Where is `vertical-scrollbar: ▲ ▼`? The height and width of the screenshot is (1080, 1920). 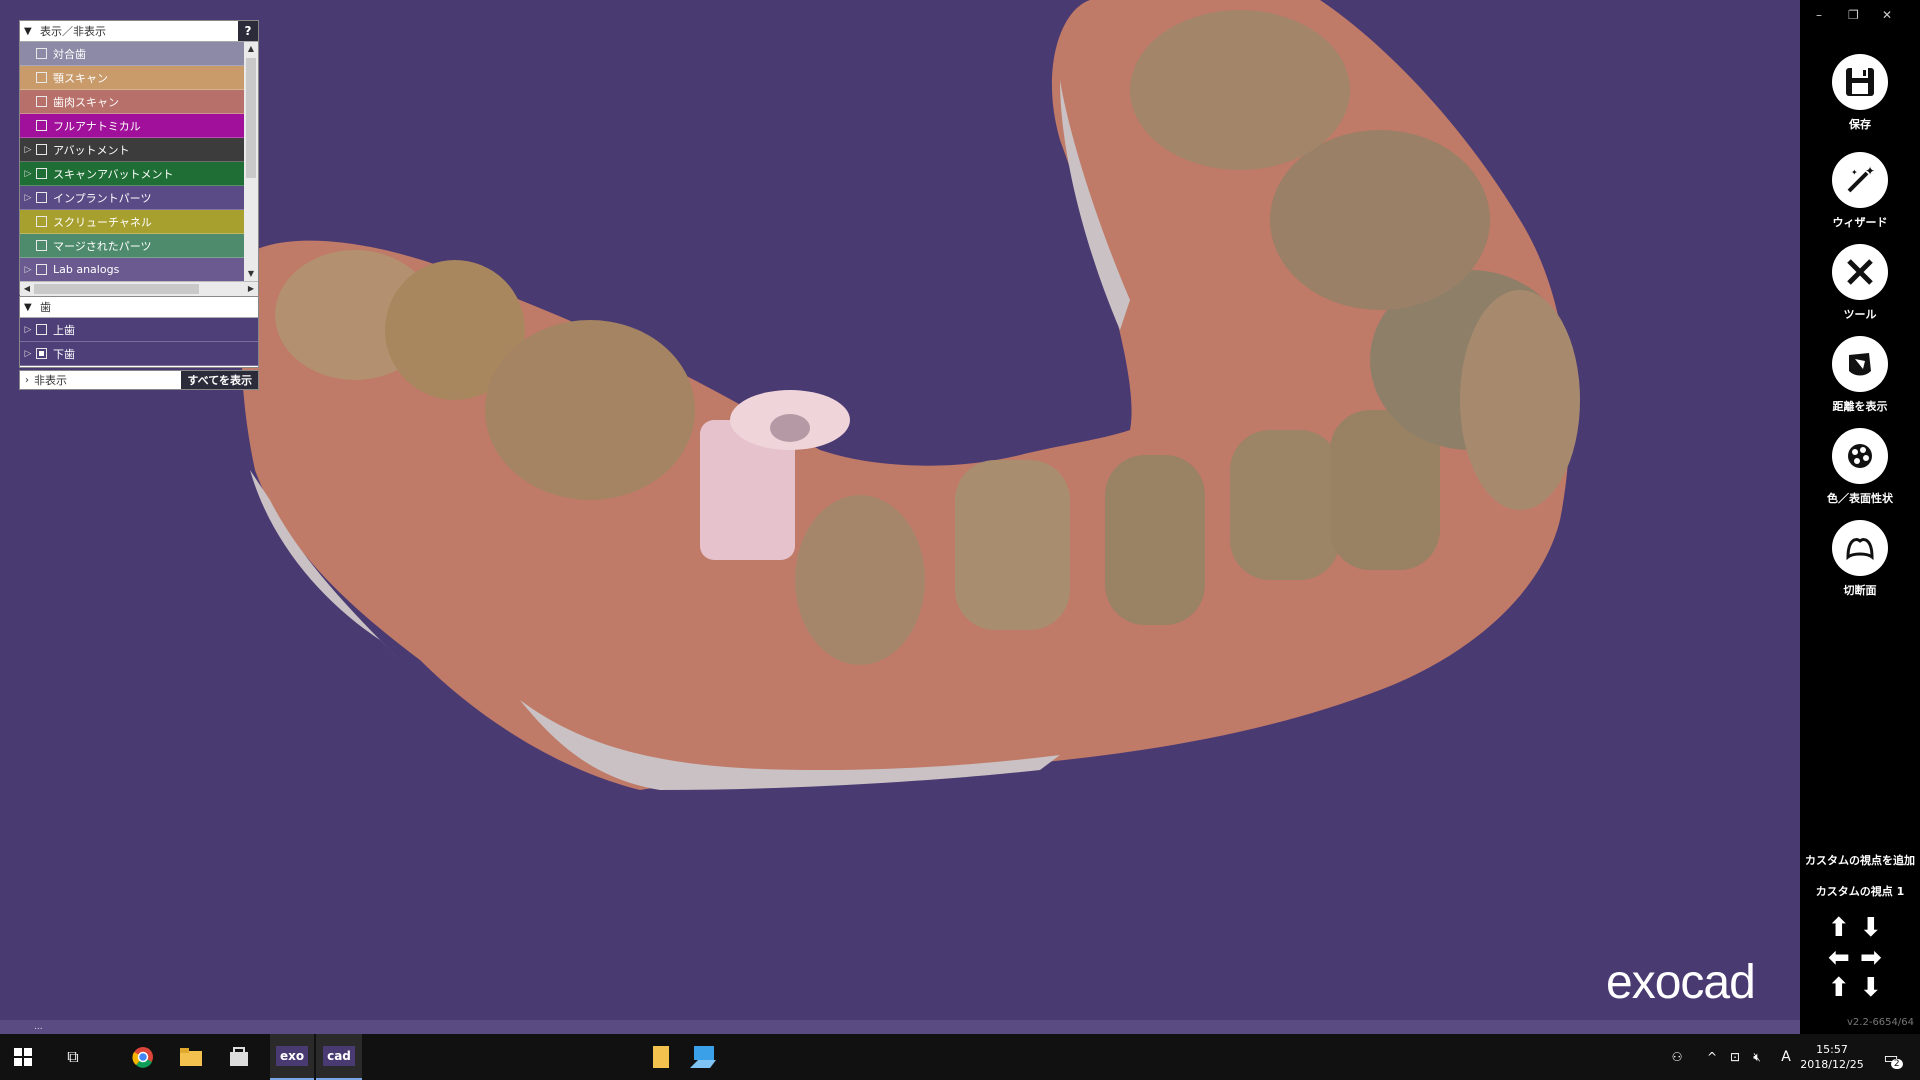 vertical-scrollbar: ▲ ▼ is located at coordinates (251, 161).